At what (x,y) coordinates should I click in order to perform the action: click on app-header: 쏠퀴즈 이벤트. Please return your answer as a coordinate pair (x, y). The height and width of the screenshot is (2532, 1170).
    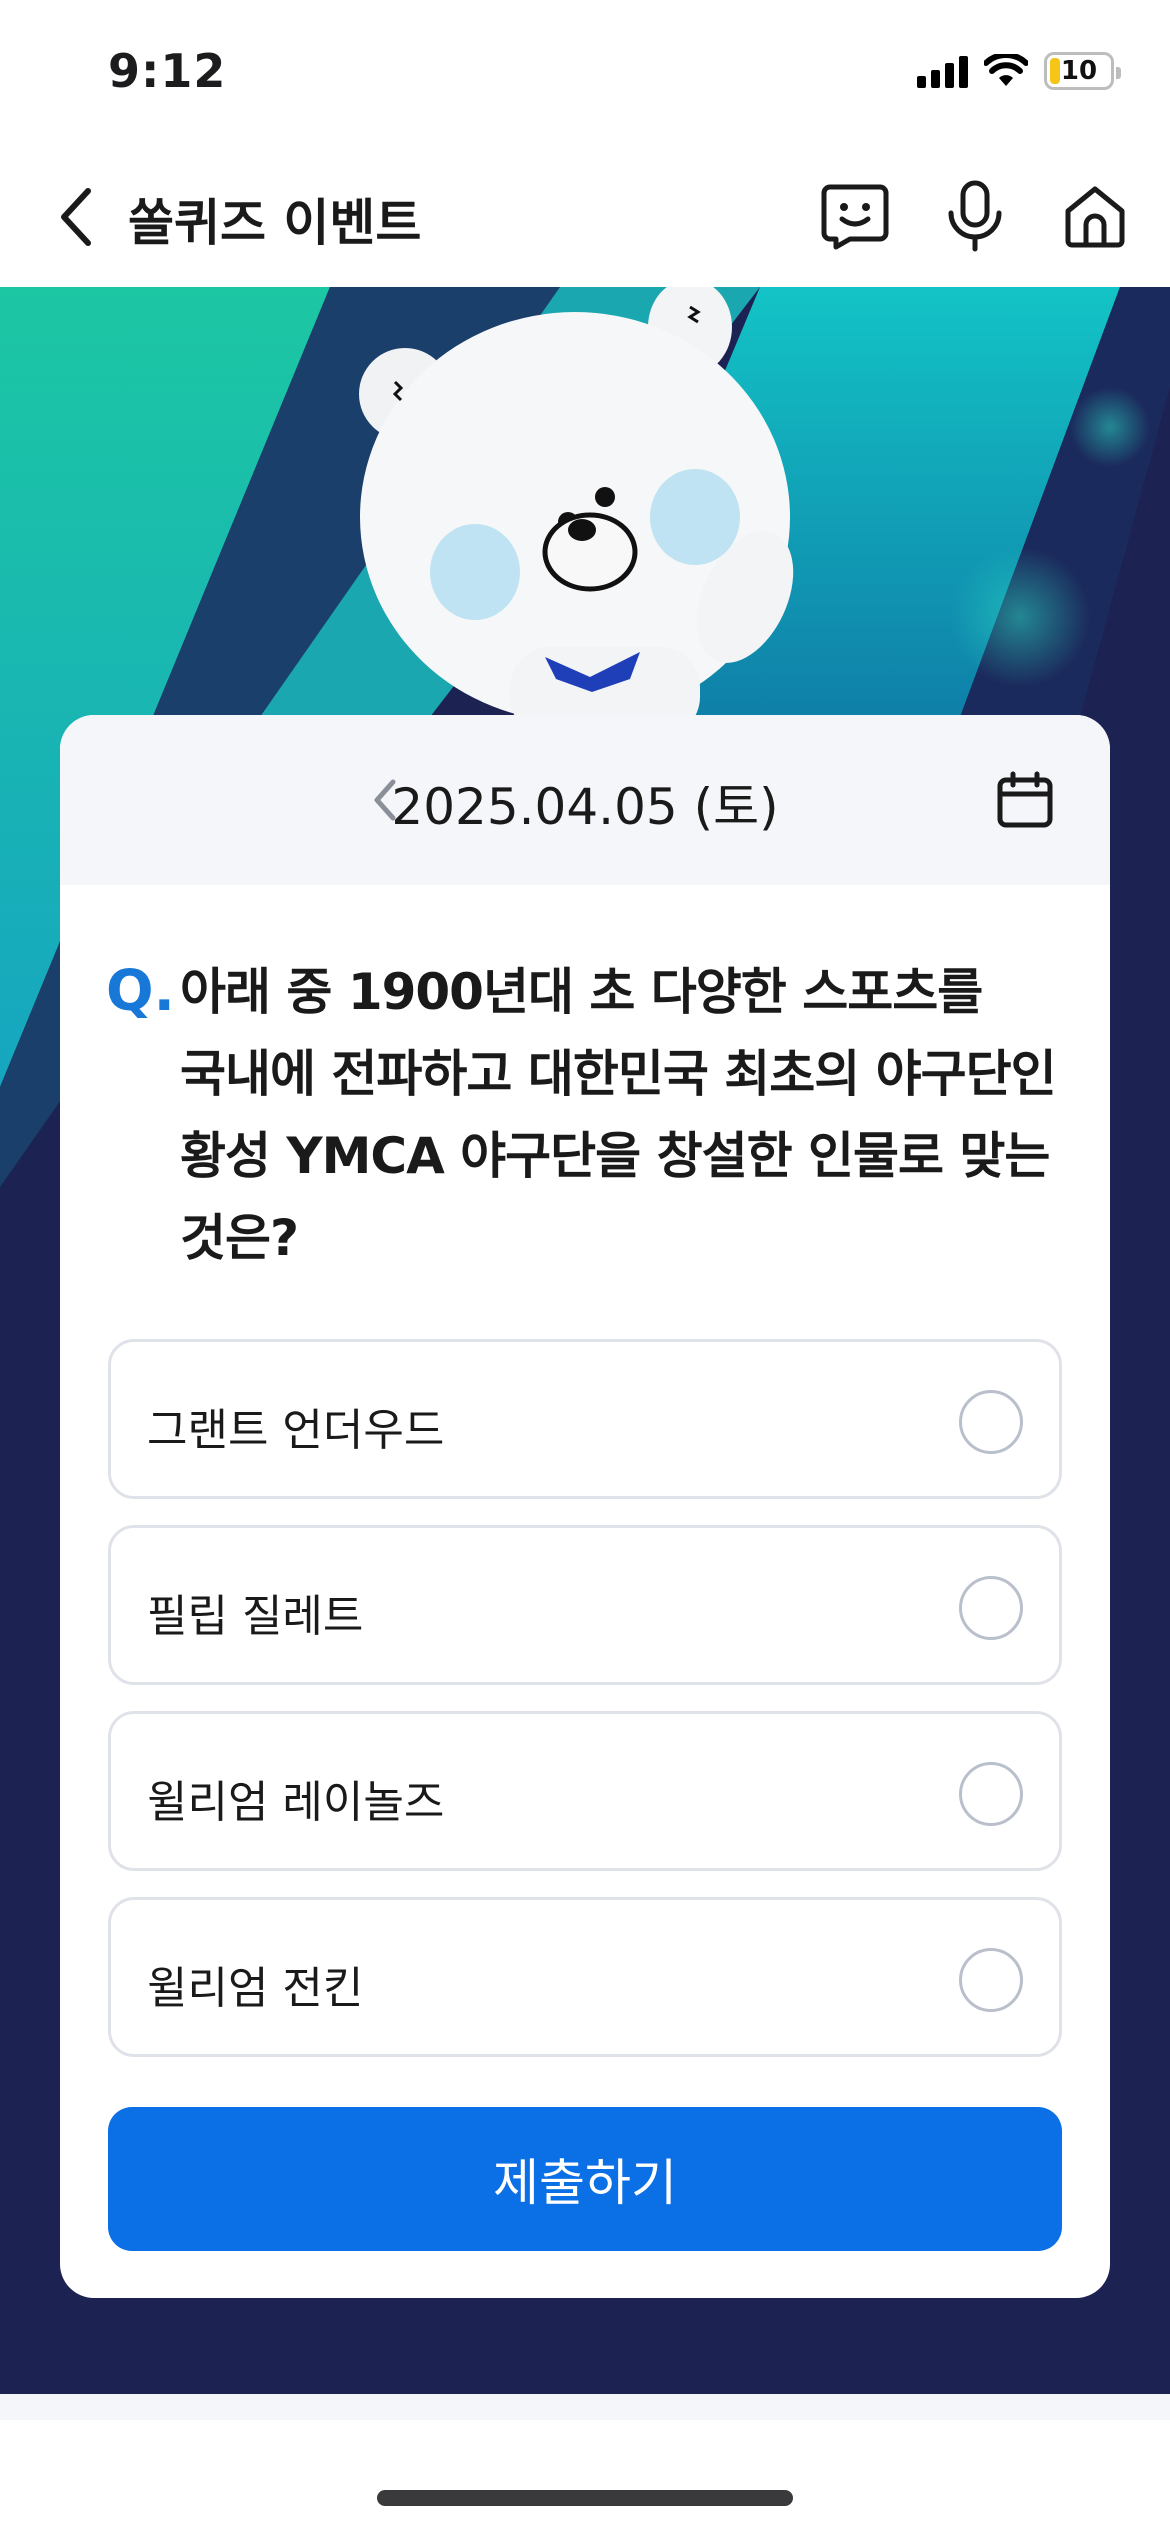
    Looking at the image, I should click on (585, 216).